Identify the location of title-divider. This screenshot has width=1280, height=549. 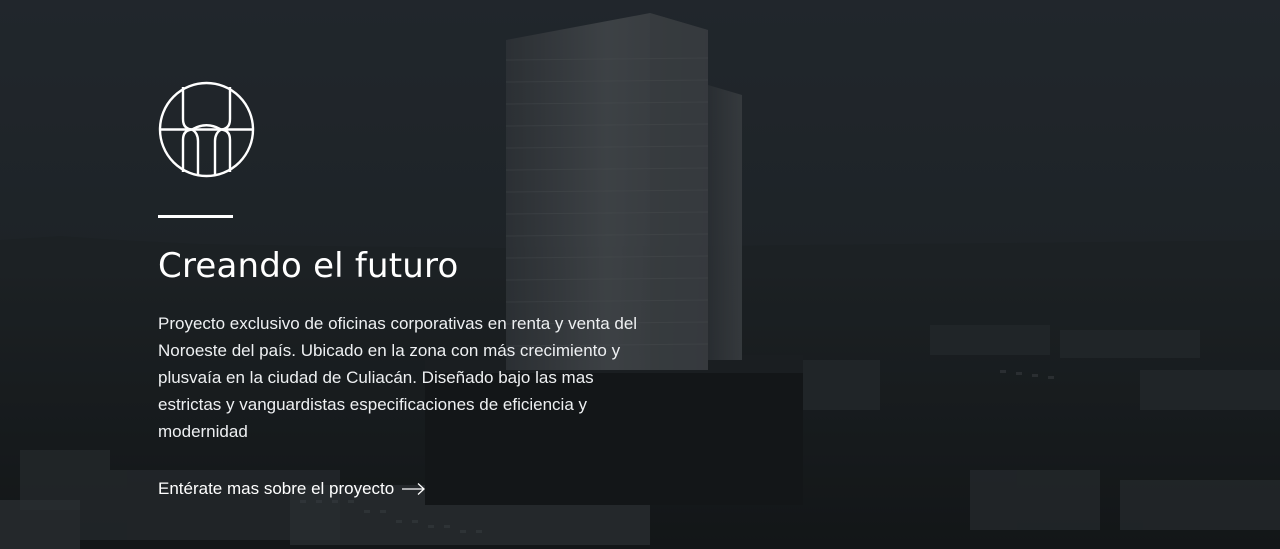
(195, 216).